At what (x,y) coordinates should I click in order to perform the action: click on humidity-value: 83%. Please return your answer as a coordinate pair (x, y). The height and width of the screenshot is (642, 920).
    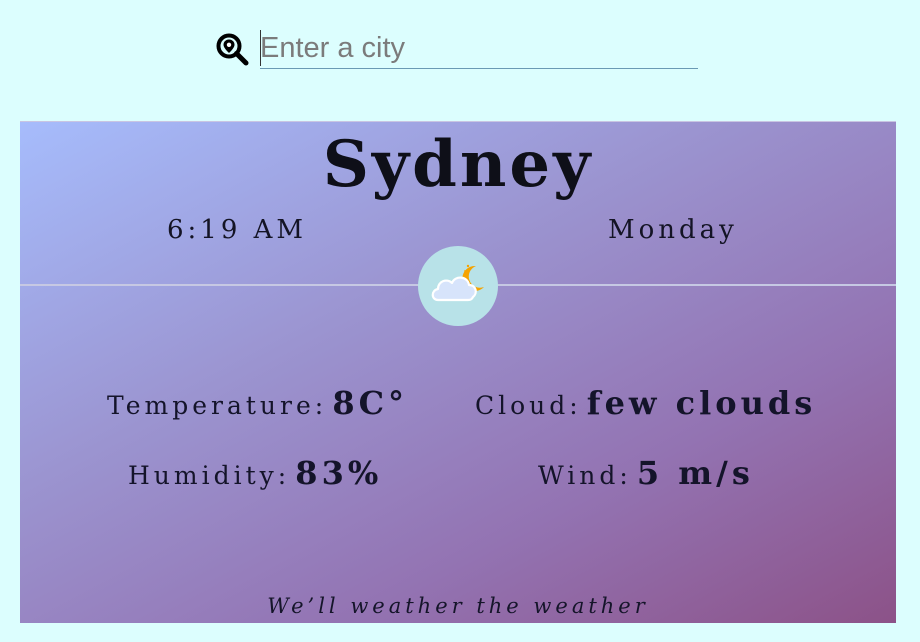
    Looking at the image, I should click on (339, 473).